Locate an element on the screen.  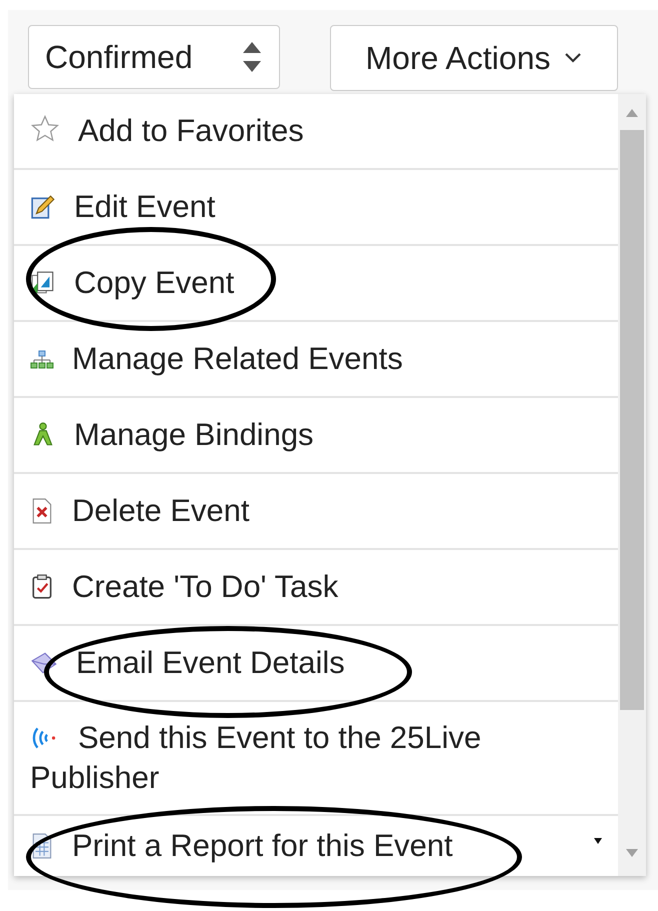
menu-item: Manage Bindings is located at coordinates (318, 435).